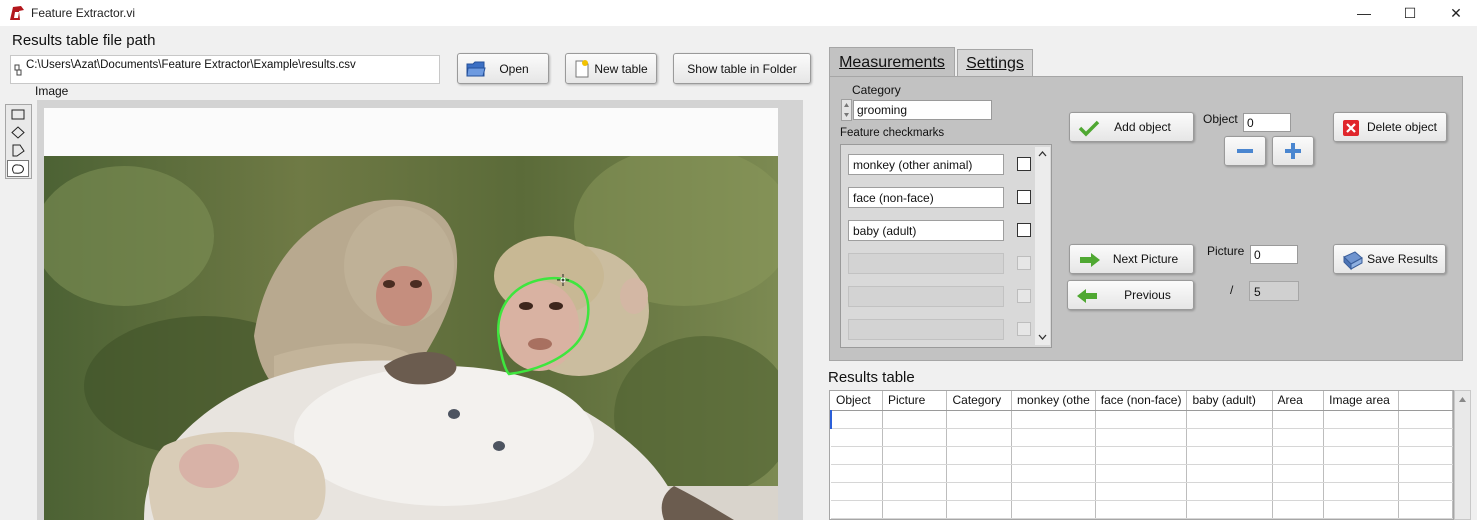 This screenshot has width=1477, height=520. I want to click on decrement-object-button, so click(1245, 151).